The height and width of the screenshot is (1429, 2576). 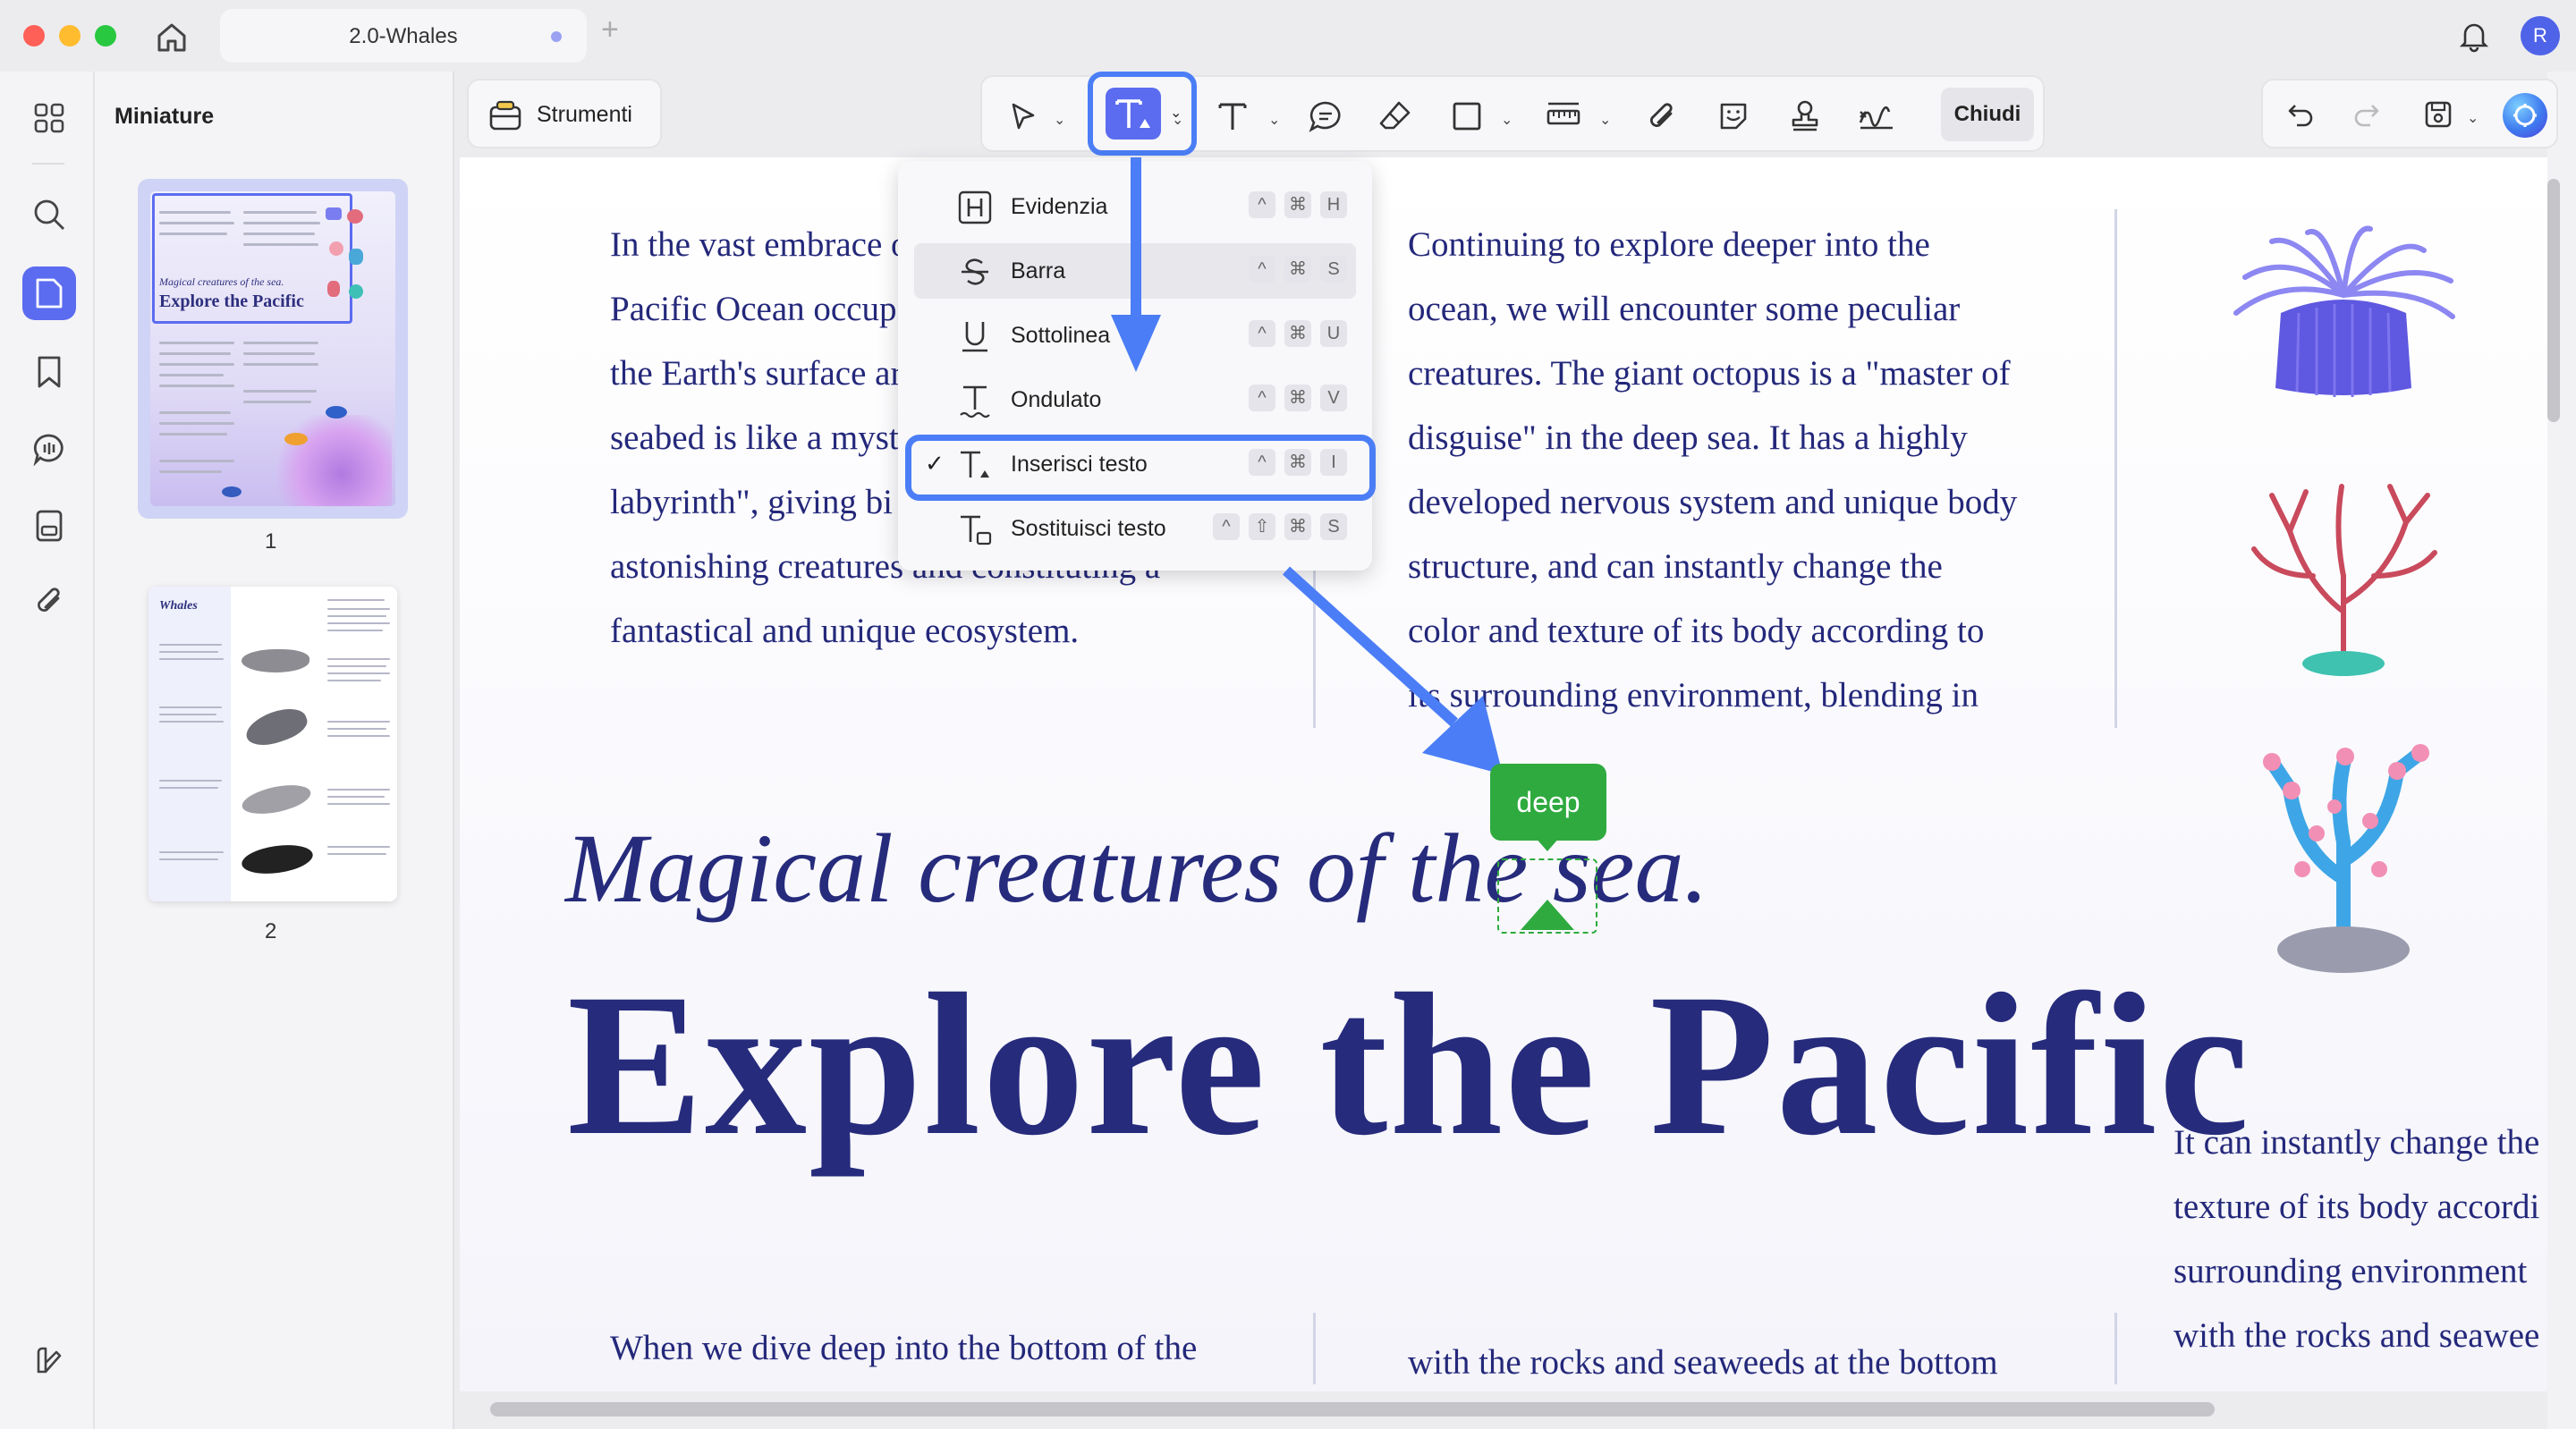 What do you see at coordinates (2343, 856) in the screenshot?
I see `blue-coral-illustration` at bounding box center [2343, 856].